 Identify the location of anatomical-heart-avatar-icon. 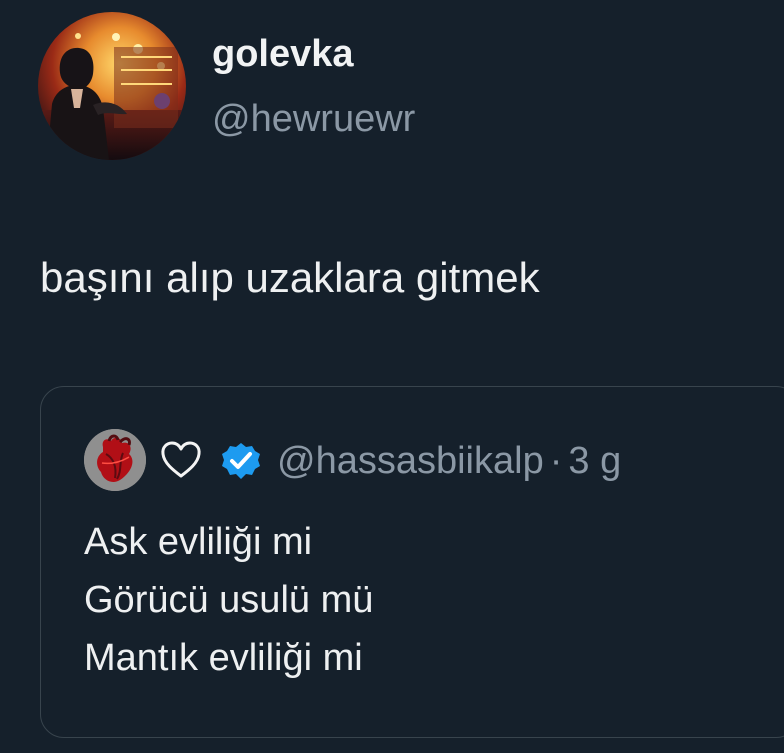
(115, 460).